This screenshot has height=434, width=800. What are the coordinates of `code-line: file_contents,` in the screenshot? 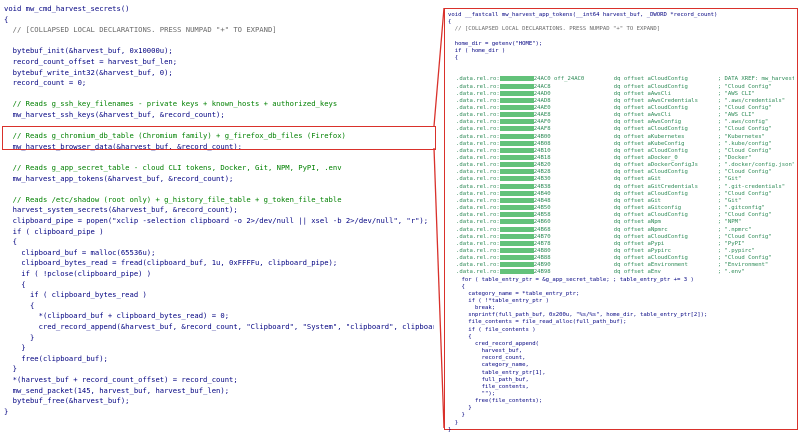 It's located at (488, 386).